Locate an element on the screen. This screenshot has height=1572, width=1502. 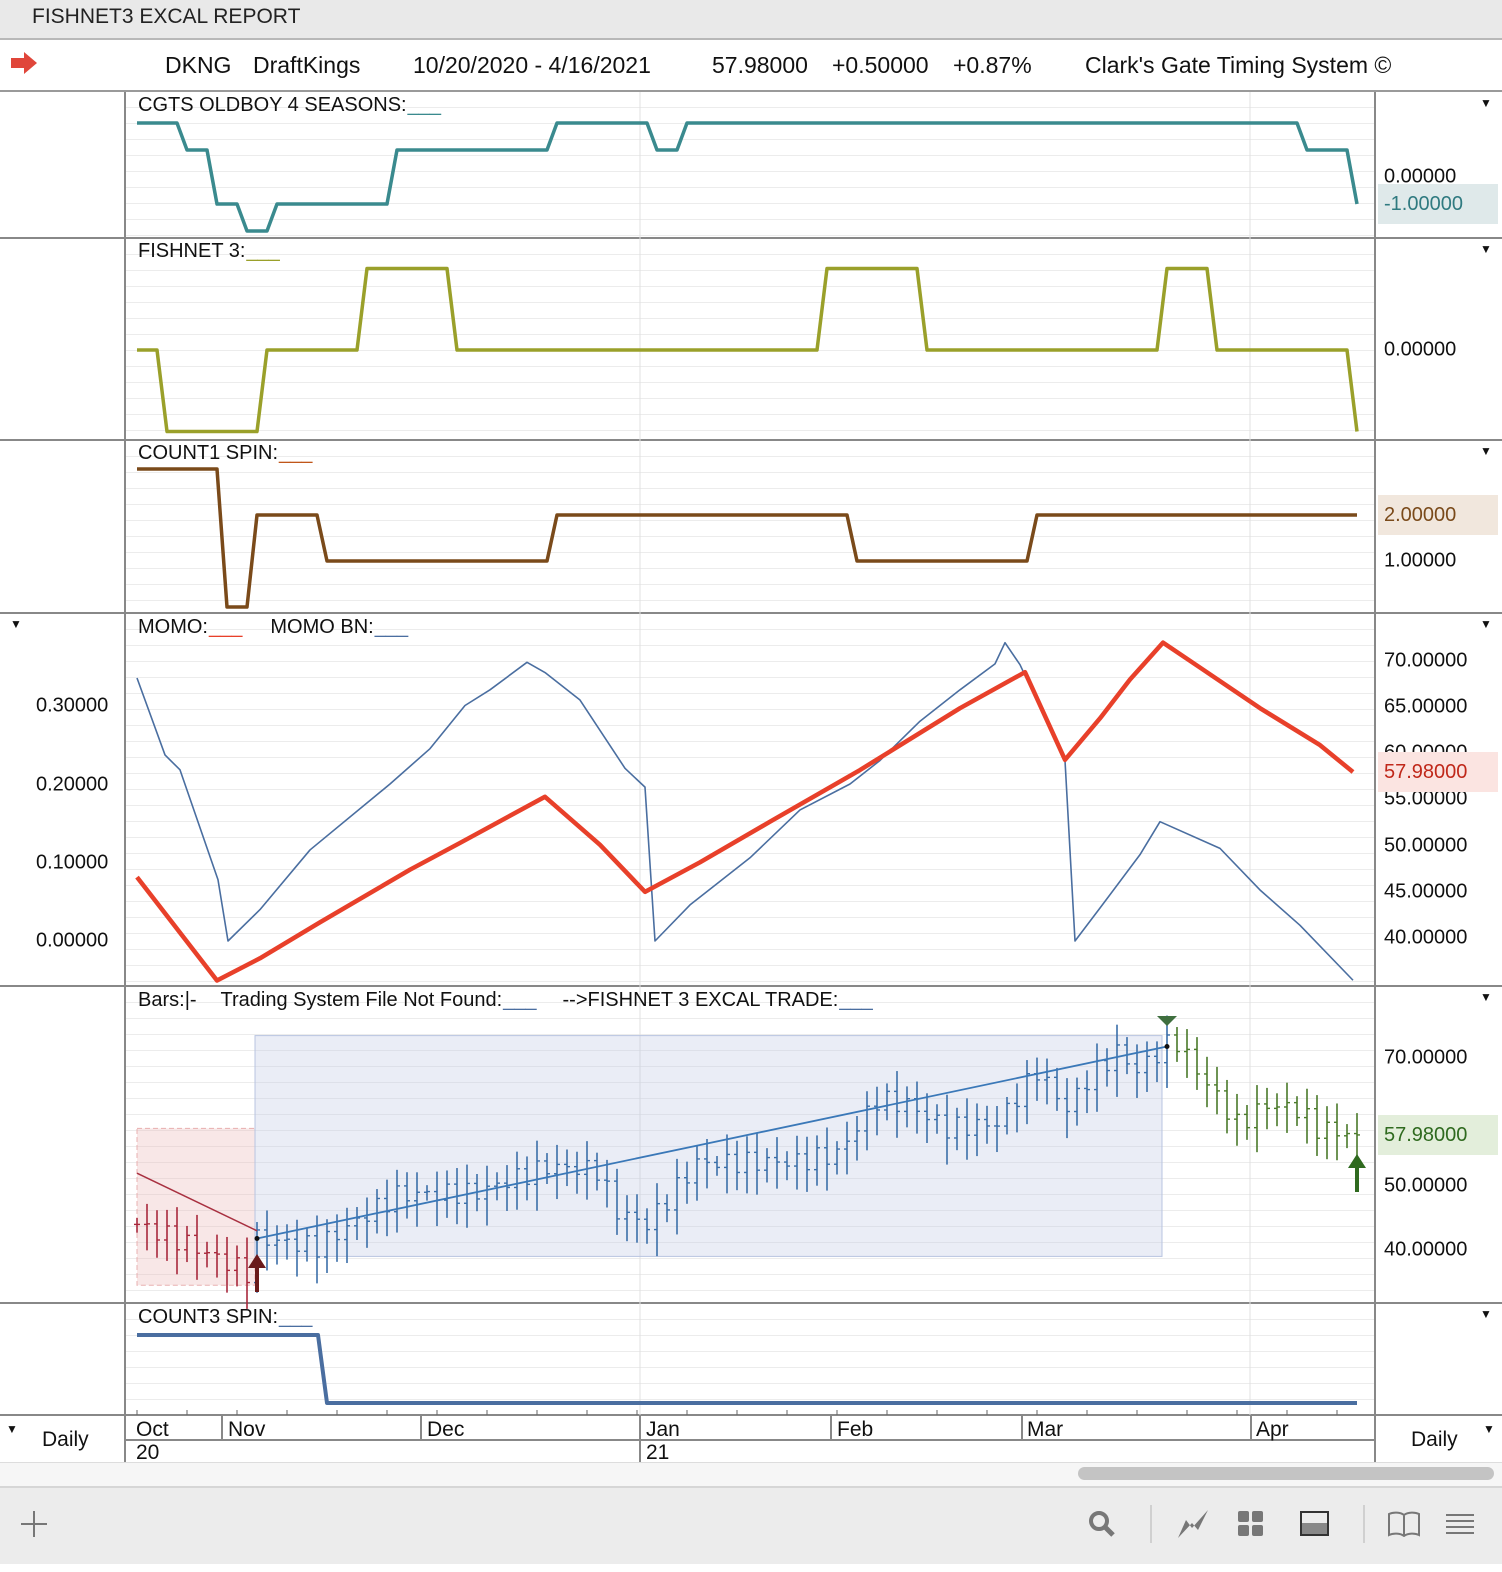
symbol: DKNG is located at coordinates (198, 65).